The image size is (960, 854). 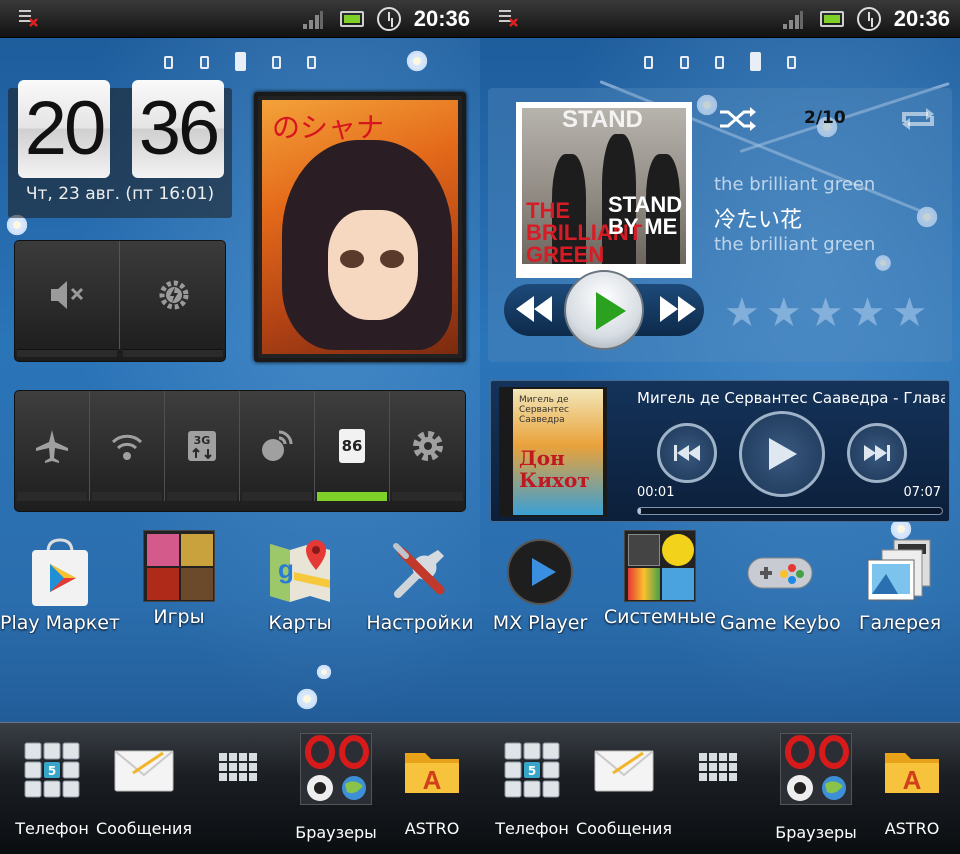 I want to click on cover-author: Мигель де Сервантес Сааведра, so click(x=544, y=410).